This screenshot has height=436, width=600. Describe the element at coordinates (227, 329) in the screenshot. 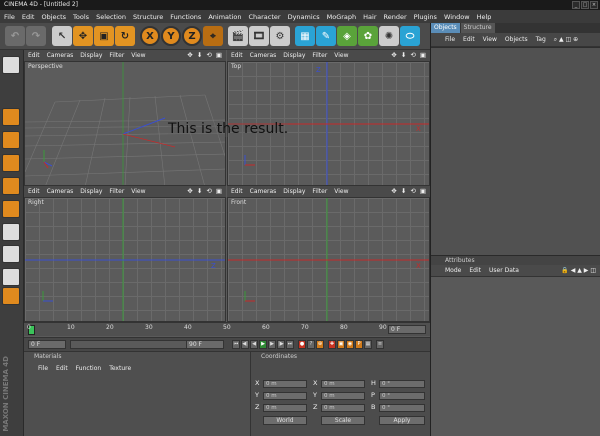

I see `timeline-ruler: 0 10 20 30 40 50 60 70 80 90 0 F` at that location.